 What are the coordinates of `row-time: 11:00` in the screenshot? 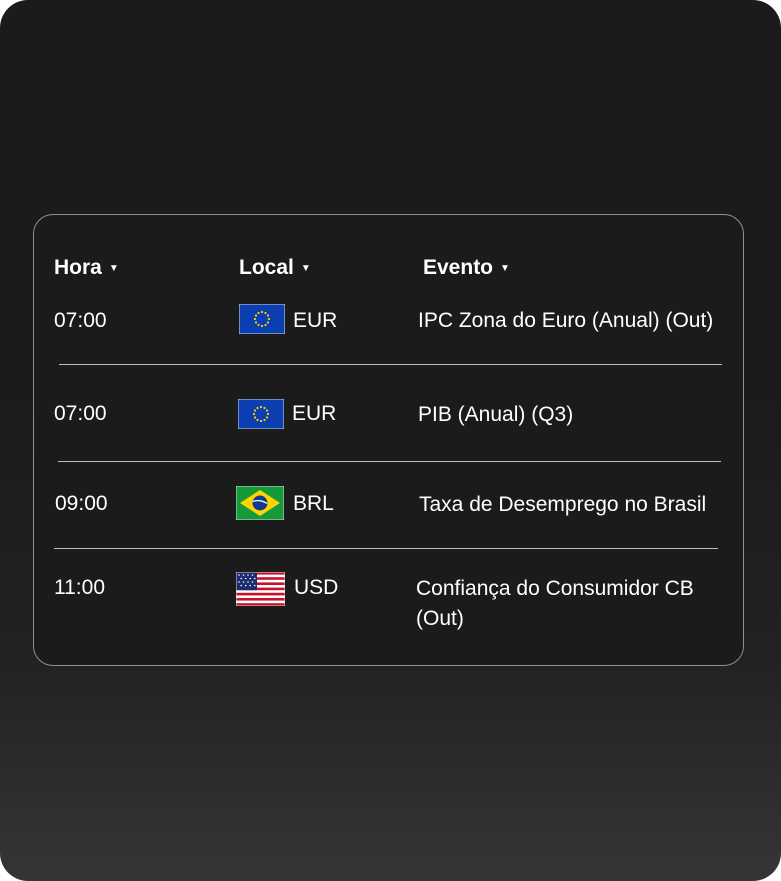 It's located at (79, 587).